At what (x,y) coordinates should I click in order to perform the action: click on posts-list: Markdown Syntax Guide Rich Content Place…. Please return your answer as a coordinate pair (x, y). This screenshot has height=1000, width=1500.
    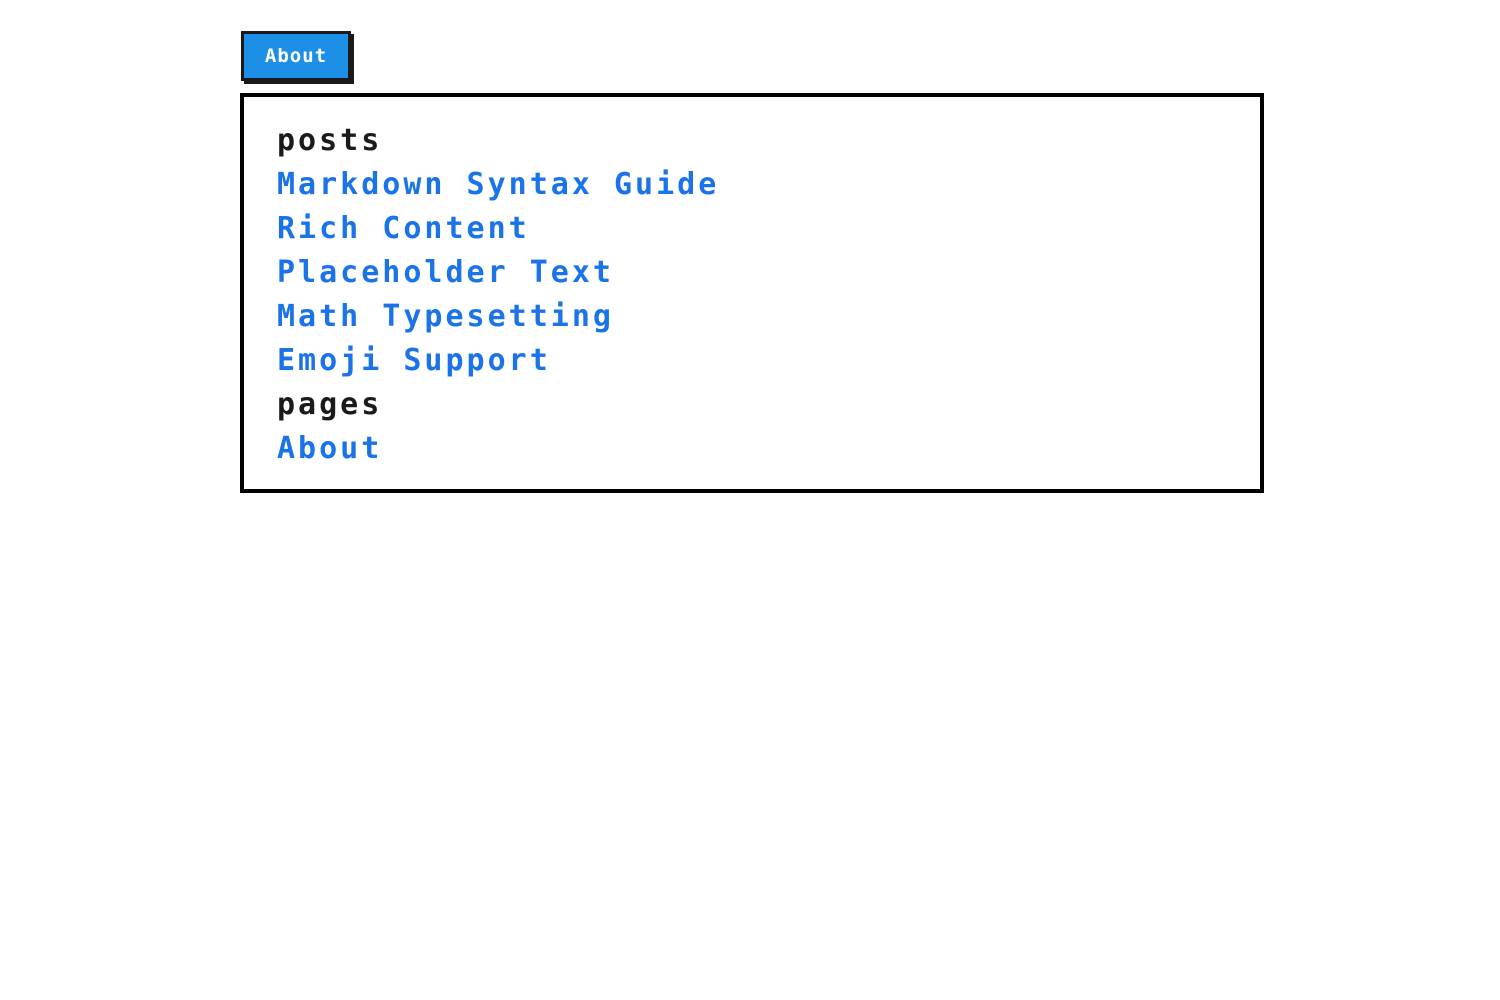
    Looking at the image, I should click on (768, 273).